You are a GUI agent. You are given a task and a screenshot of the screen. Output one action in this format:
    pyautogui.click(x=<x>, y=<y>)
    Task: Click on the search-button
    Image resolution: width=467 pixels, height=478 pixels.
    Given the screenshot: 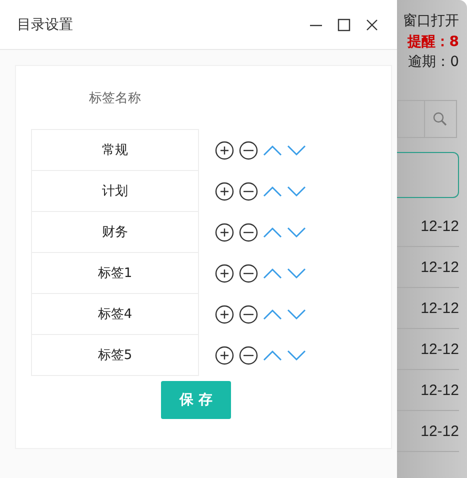 What is the action you would take?
    pyautogui.click(x=440, y=119)
    